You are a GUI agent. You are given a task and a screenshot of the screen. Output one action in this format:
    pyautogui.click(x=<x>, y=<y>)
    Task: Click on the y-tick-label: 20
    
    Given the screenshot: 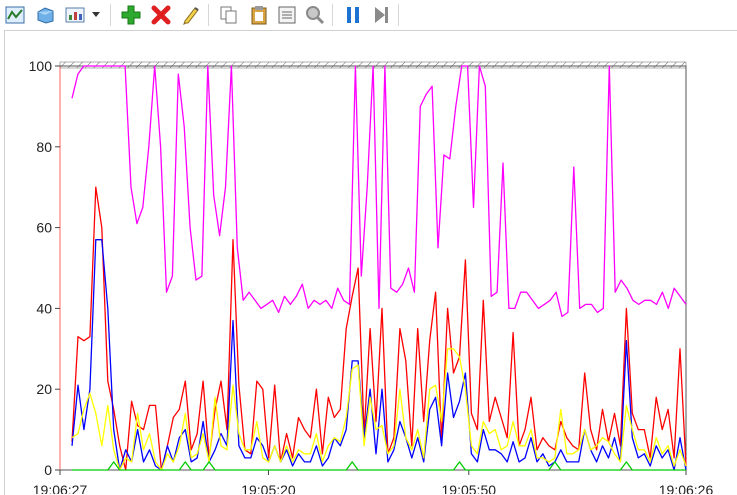 What is the action you would take?
    pyautogui.click(x=44, y=389)
    